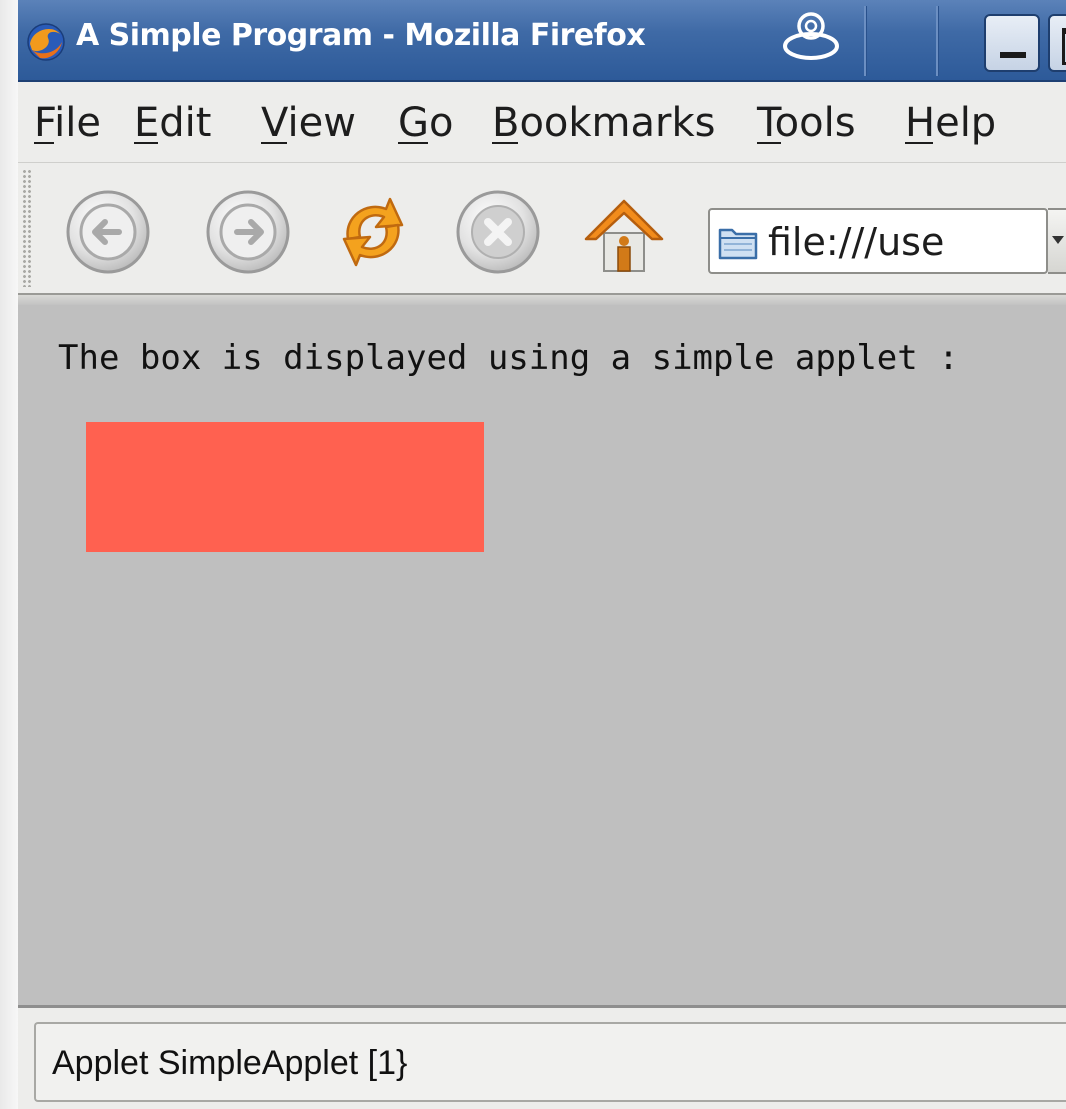 Image resolution: width=1066 pixels, height=1109 pixels. Describe the element at coordinates (373, 232) in the screenshot. I see `reload-icon` at that location.